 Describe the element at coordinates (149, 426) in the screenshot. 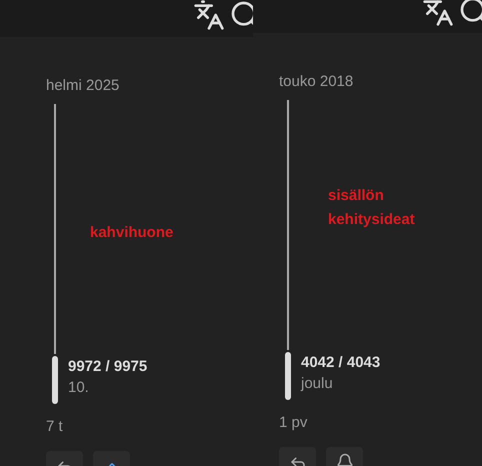

I see `last-post-age: 7 t` at that location.